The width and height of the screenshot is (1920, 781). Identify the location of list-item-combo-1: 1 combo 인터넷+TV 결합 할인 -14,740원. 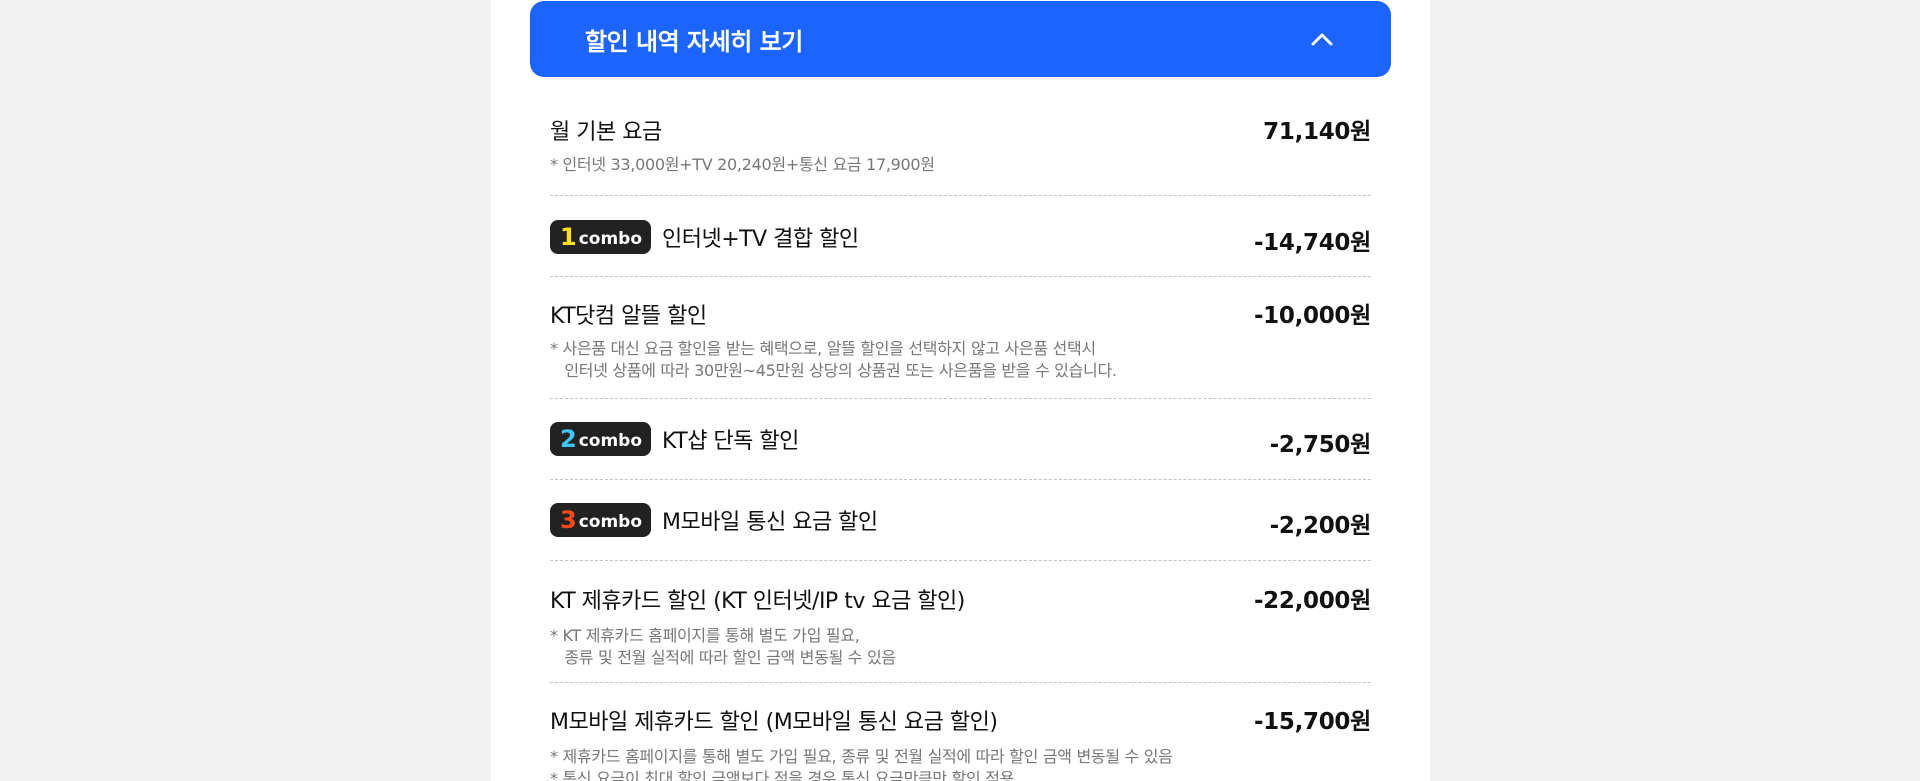
(960, 236).